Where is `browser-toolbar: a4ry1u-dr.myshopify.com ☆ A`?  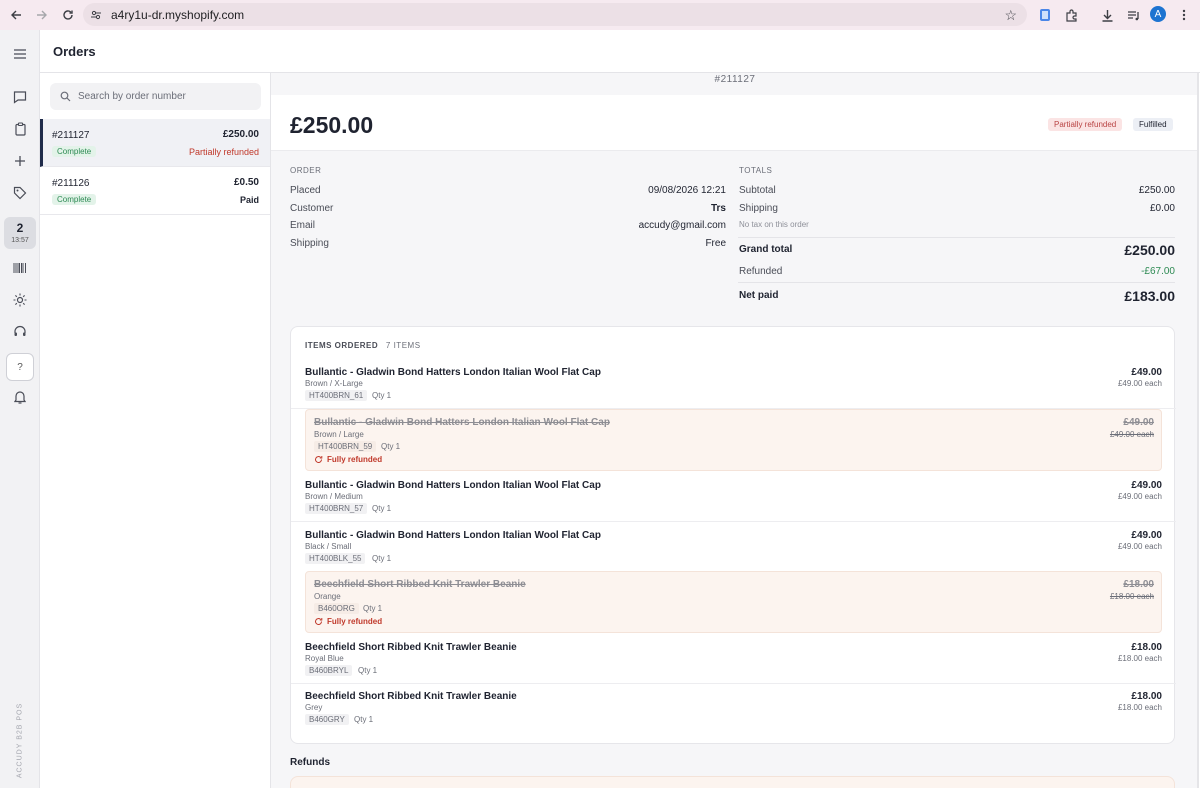
browser-toolbar: a4ry1u-dr.myshopify.com ☆ A is located at coordinates (600, 15).